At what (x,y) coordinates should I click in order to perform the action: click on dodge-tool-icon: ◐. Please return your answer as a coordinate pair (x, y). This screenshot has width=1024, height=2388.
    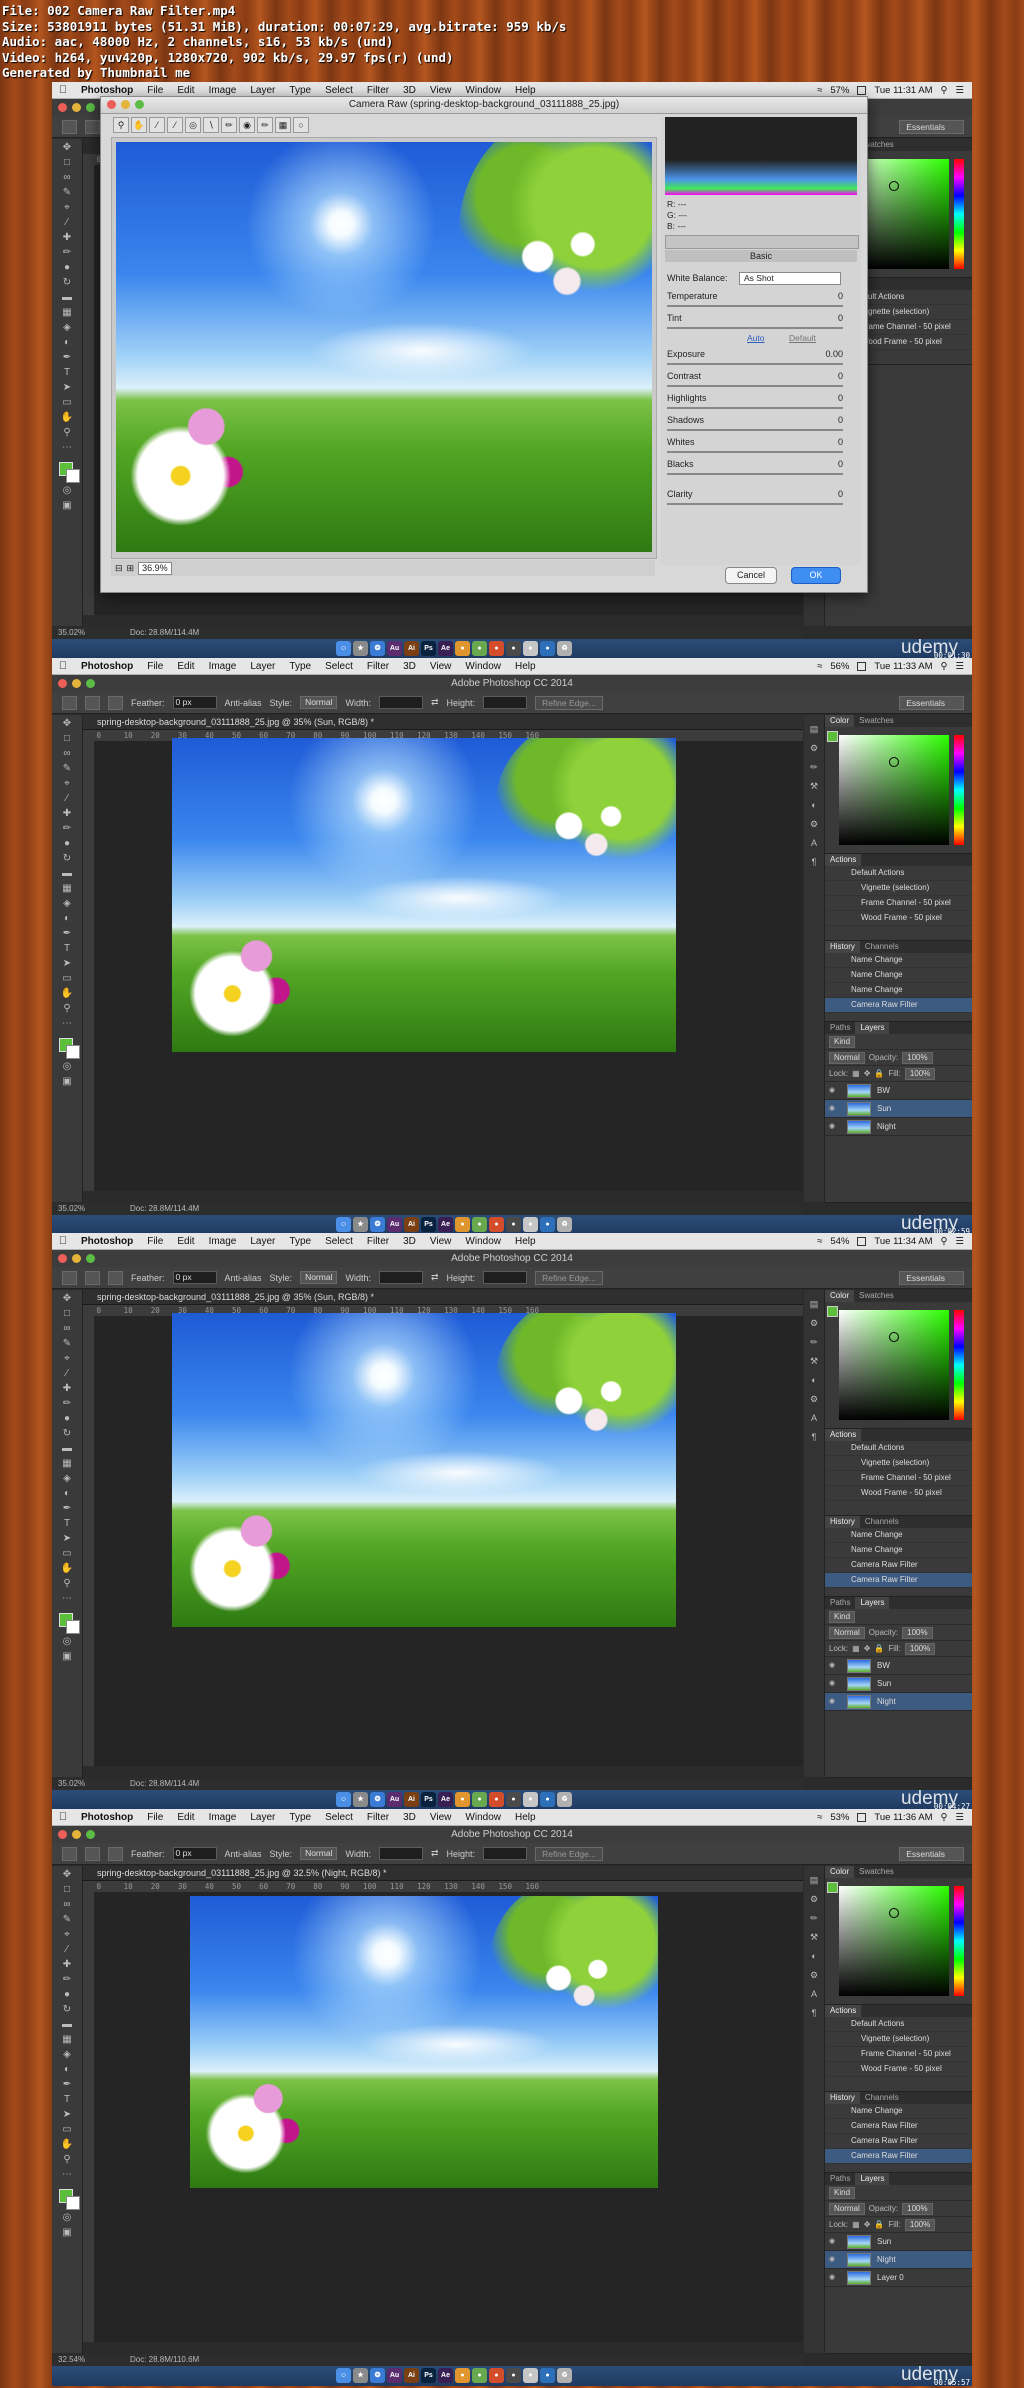
    Looking at the image, I should click on (67, 2070).